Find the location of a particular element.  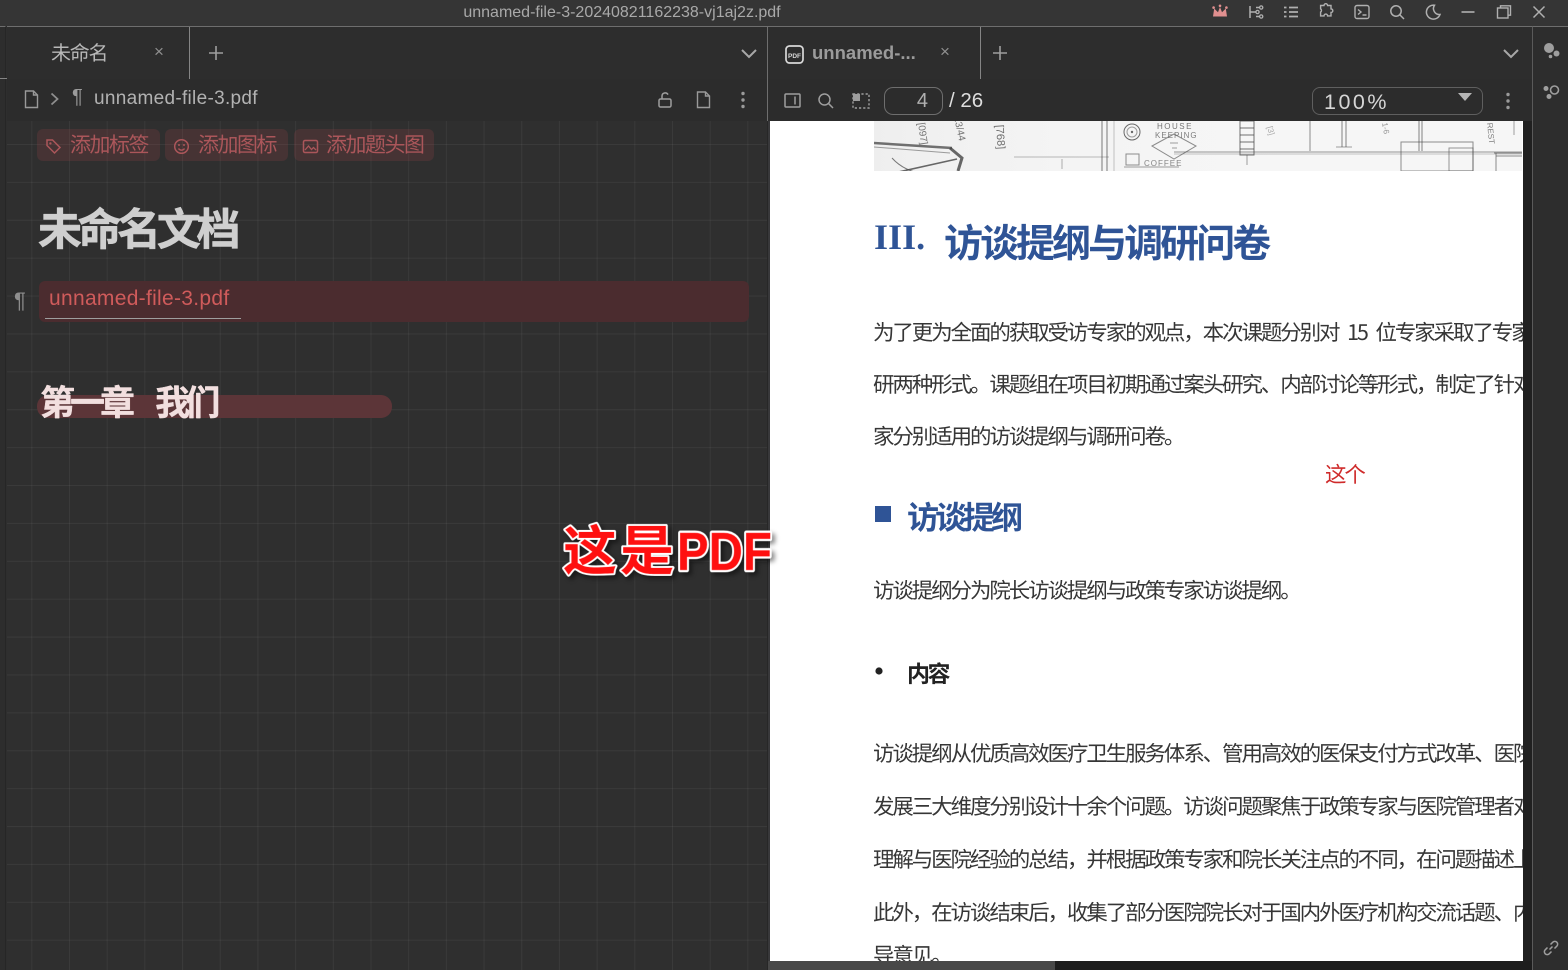

svg-text: PDF is located at coordinates (794, 56).